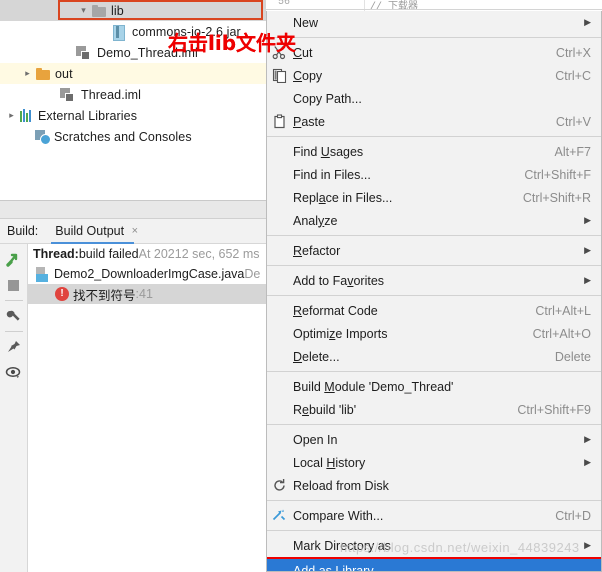 The height and width of the screenshot is (572, 602). What do you see at coordinates (315, 220) in the screenshot?
I see `menu-item-label: Analyze` at bounding box center [315, 220].